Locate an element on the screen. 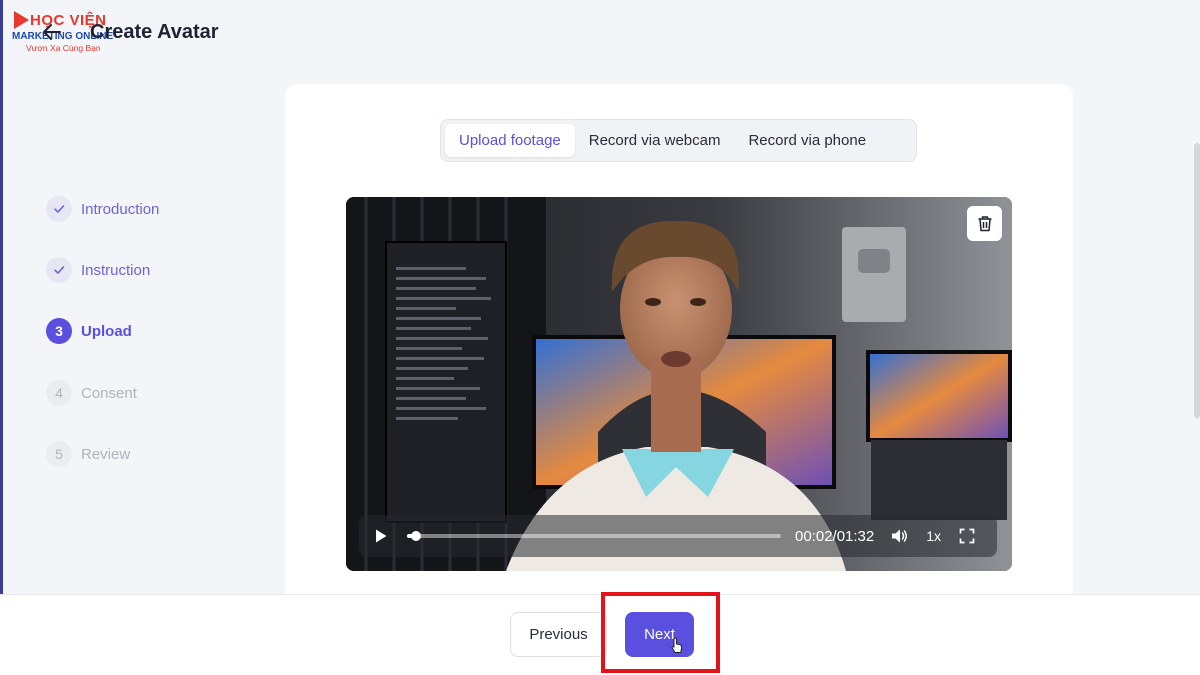  step-label: Review is located at coordinates (106, 454).